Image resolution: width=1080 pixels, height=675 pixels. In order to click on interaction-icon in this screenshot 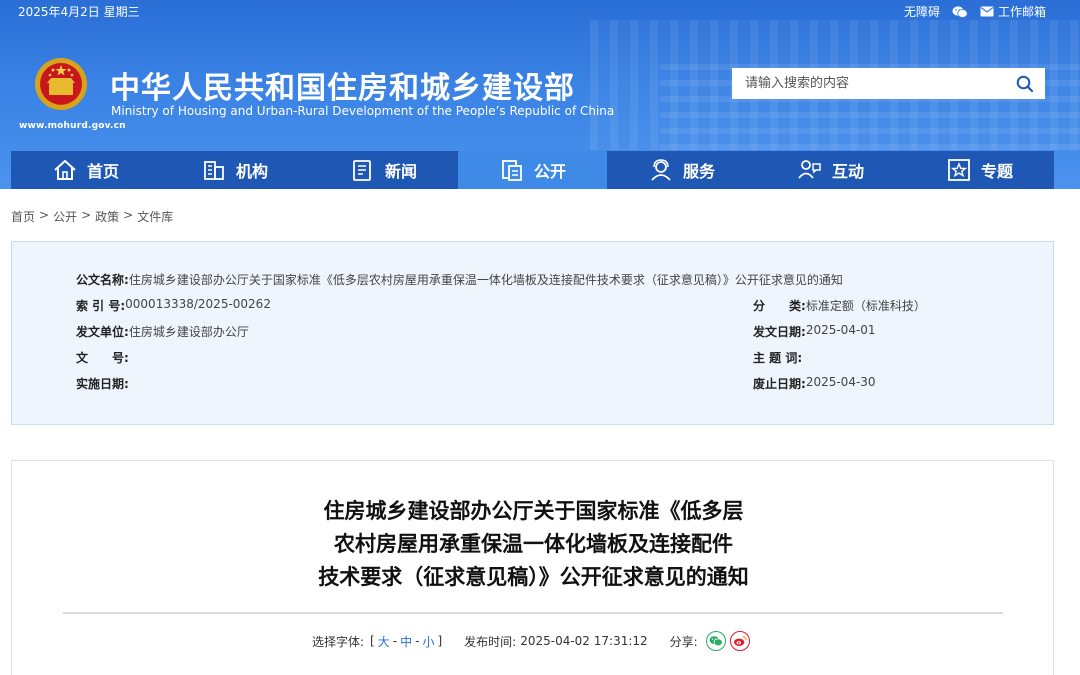, I will do `click(809, 169)`.